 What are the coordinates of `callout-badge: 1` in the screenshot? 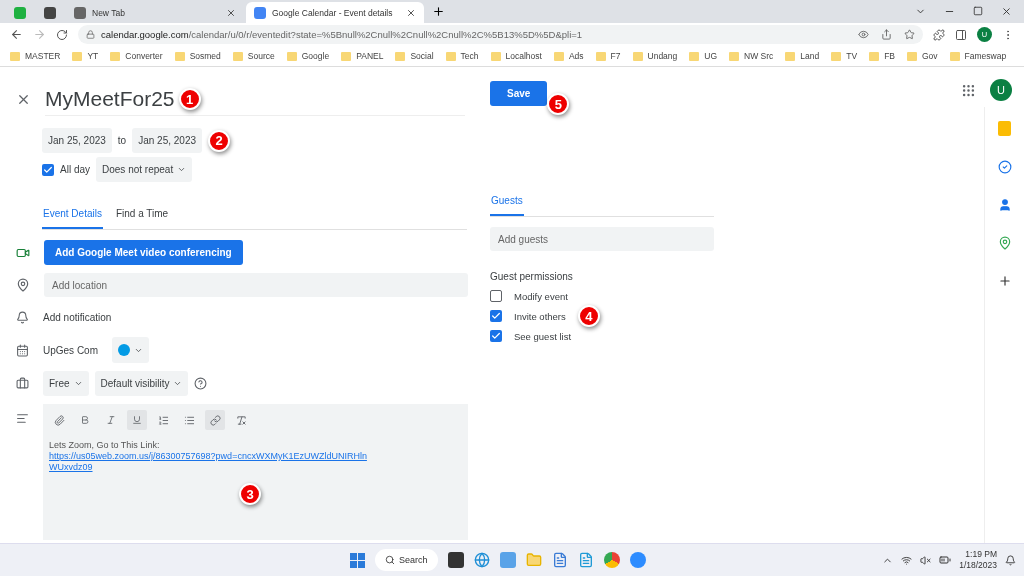 It's located at (189, 99).